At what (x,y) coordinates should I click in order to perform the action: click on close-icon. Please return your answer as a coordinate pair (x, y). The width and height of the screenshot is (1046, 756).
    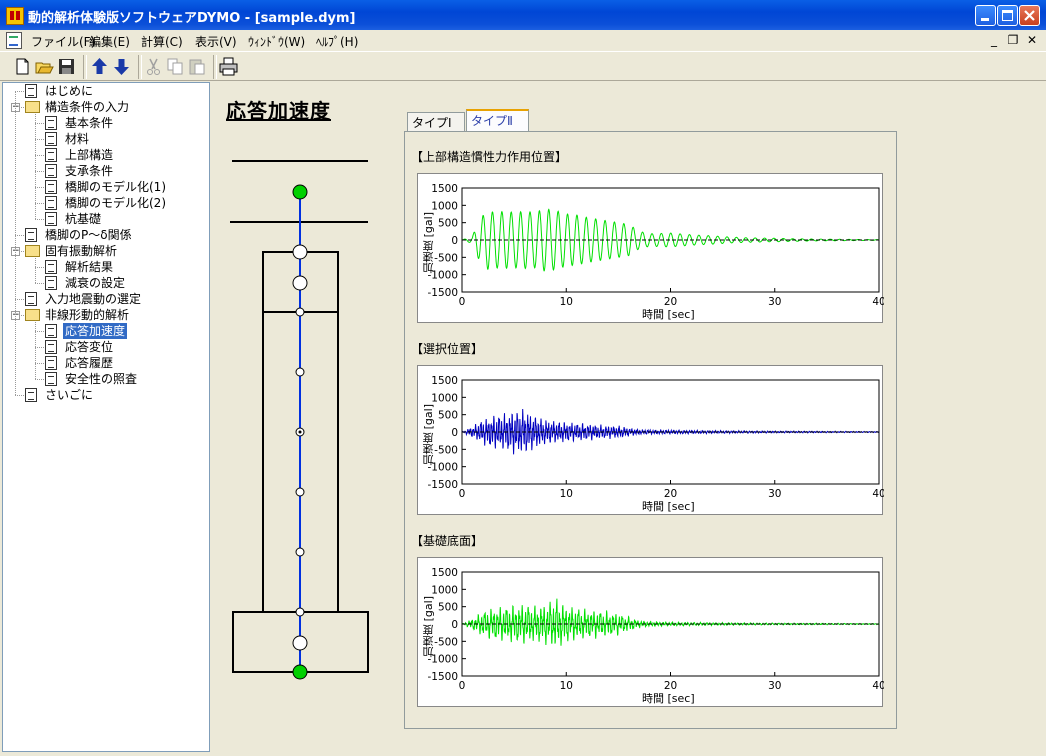
    Looking at the image, I should click on (1029, 15).